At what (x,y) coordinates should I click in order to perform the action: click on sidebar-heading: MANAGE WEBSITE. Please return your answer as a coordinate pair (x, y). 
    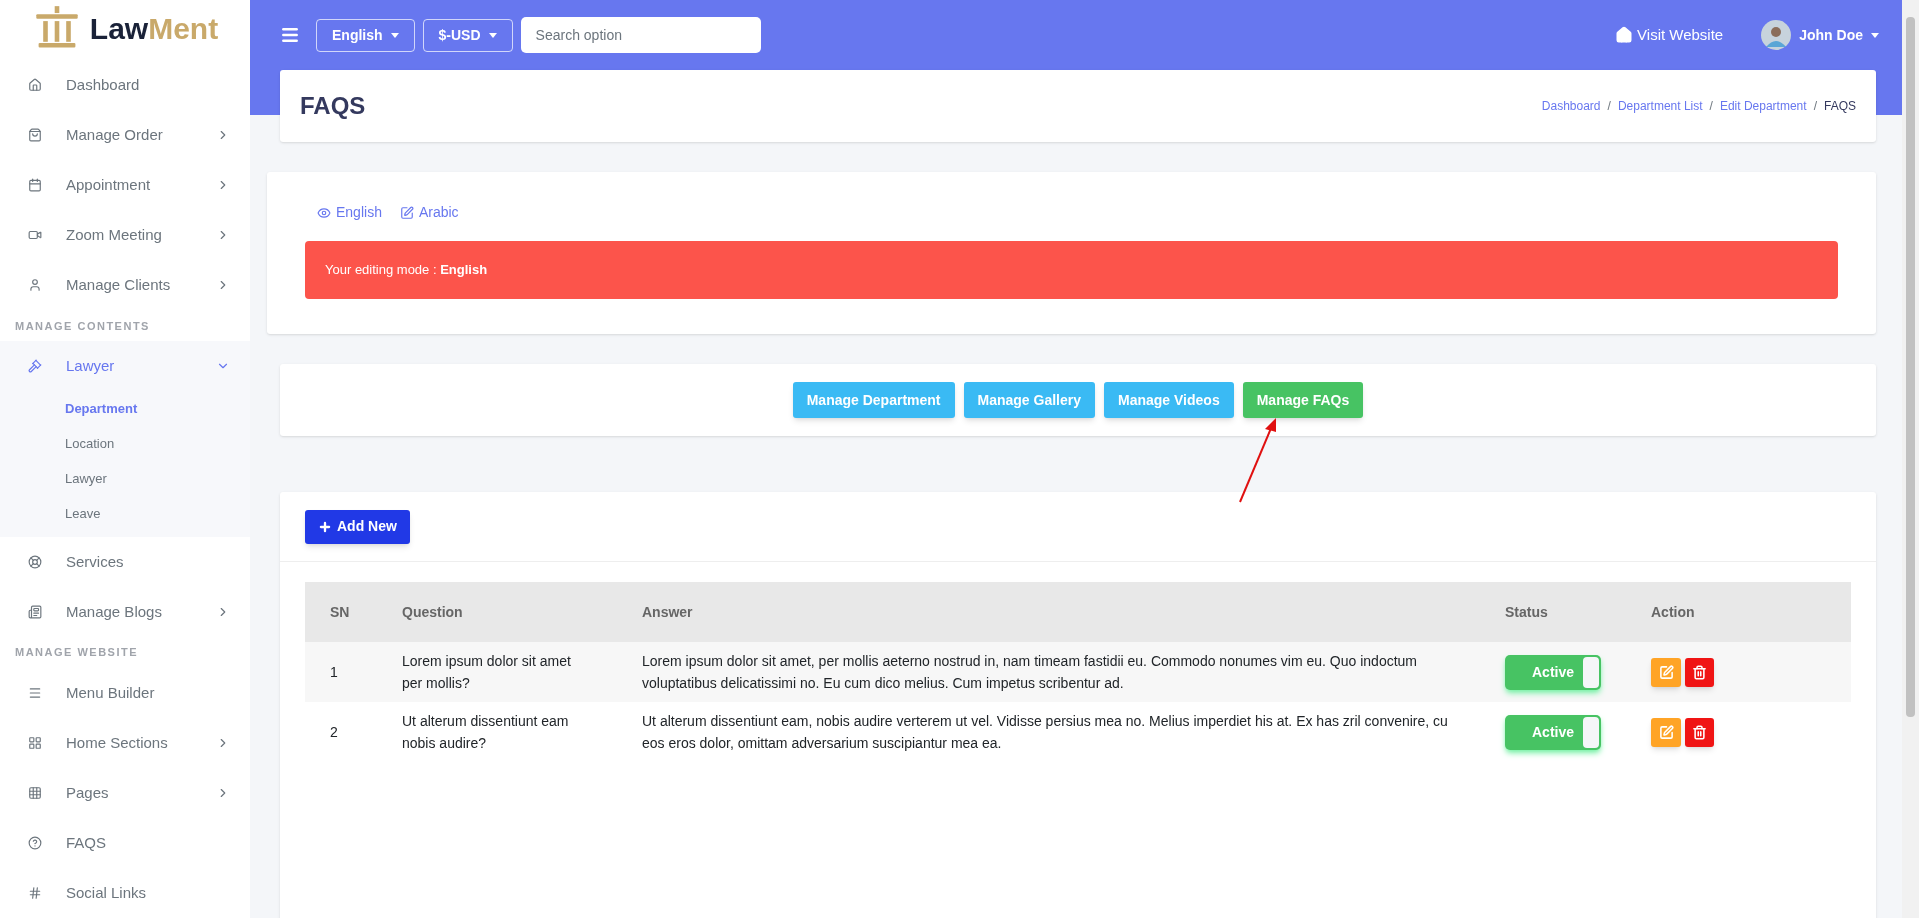
    Looking at the image, I should click on (77, 653).